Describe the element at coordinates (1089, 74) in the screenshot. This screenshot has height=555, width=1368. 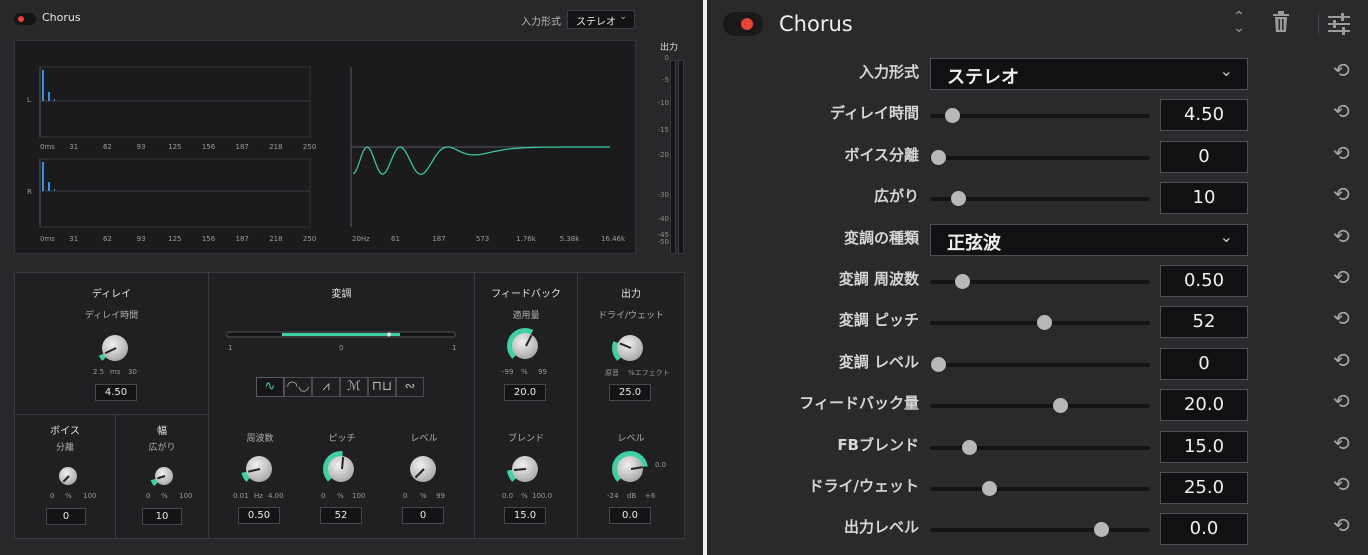
I see `param-select: ステレオ ⌄` at that location.